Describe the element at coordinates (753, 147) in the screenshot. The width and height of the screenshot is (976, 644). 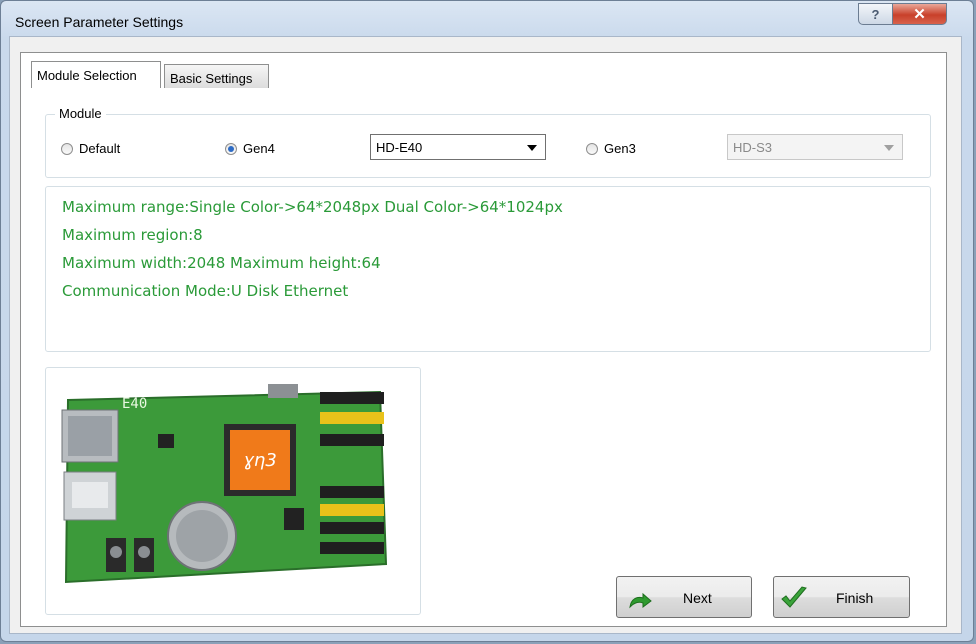
I see `gen3-model-value: HD-S3` at that location.